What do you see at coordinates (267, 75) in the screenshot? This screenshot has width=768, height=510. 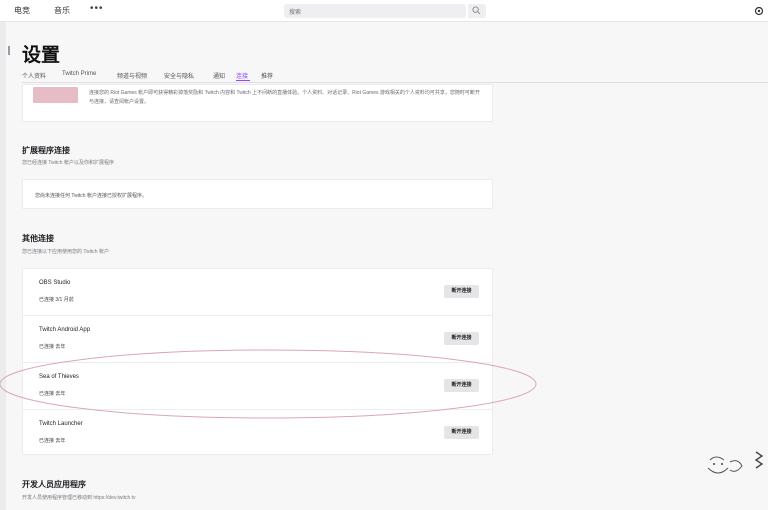 I see `tab-recommendations: 推荐` at bounding box center [267, 75].